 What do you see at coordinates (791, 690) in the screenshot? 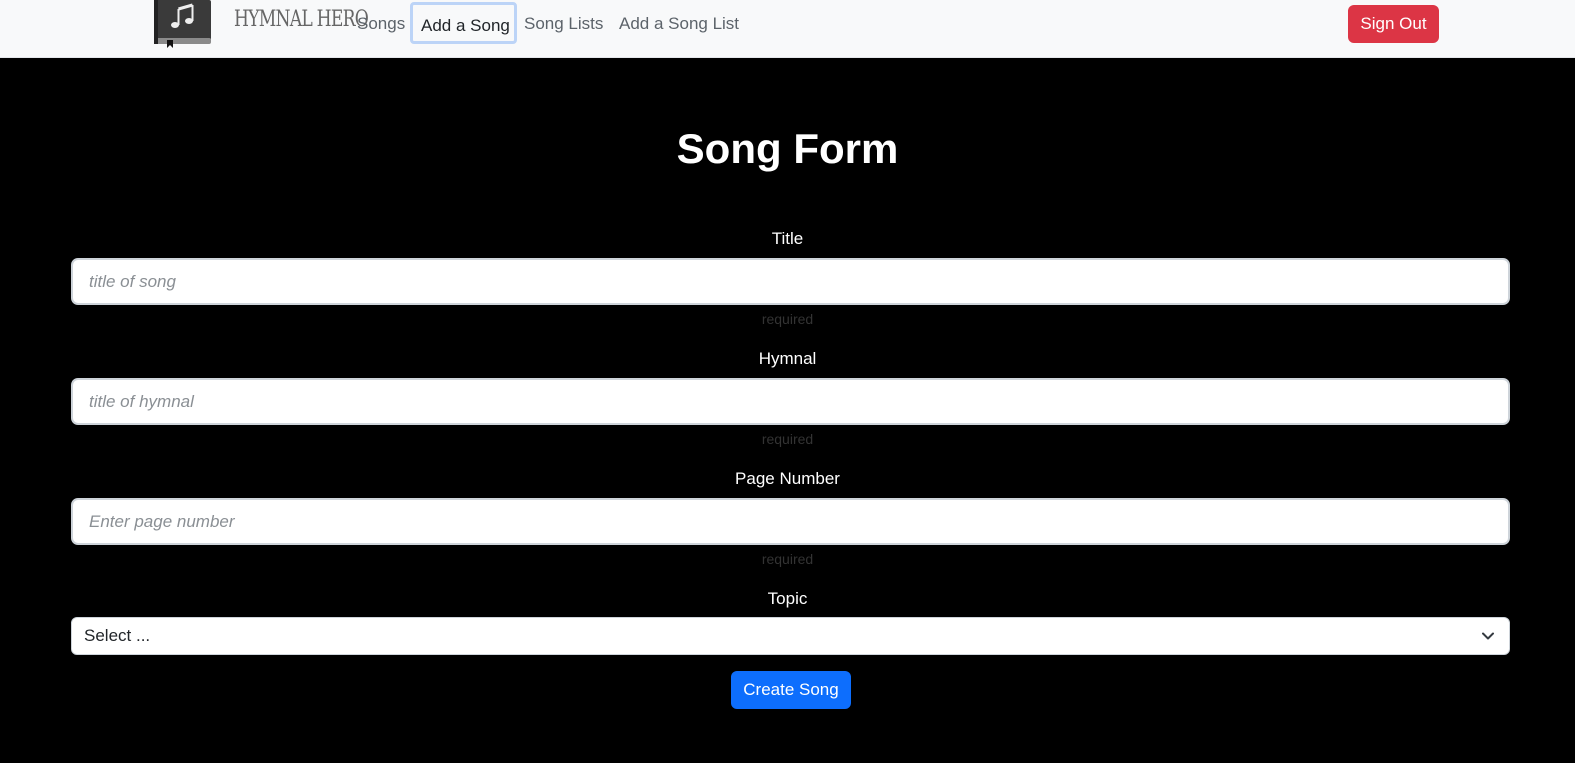
I see `create-song-button: Create Song` at bounding box center [791, 690].